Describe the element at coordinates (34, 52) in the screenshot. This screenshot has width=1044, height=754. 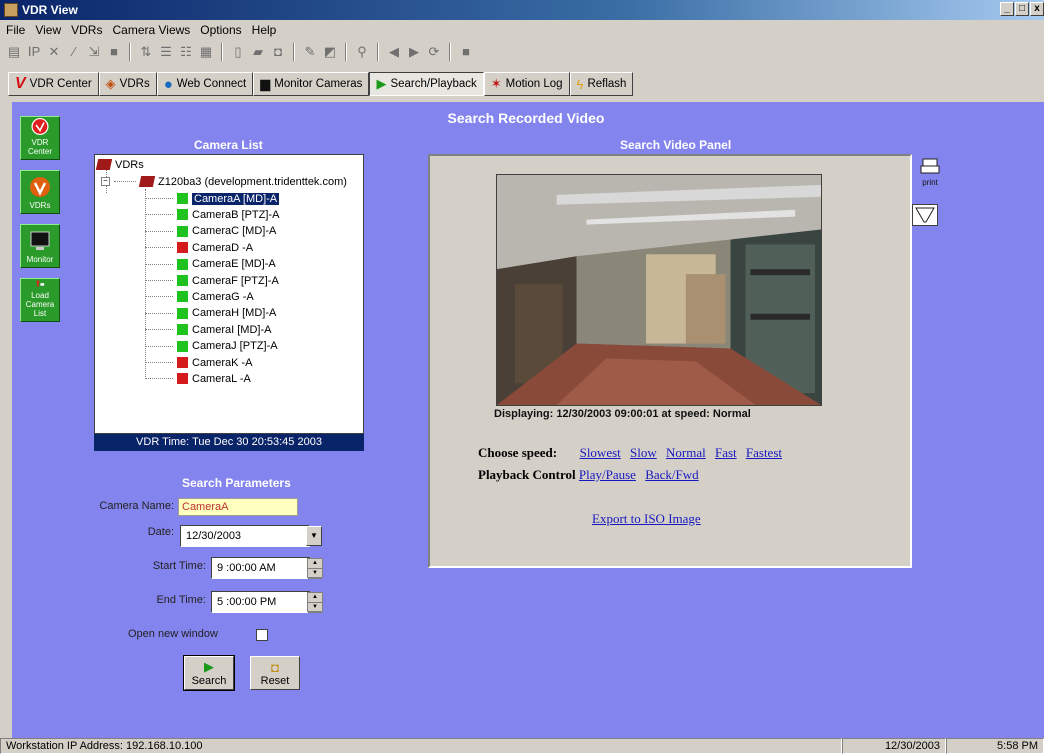
I see `ip-icon: ⅠP` at that location.